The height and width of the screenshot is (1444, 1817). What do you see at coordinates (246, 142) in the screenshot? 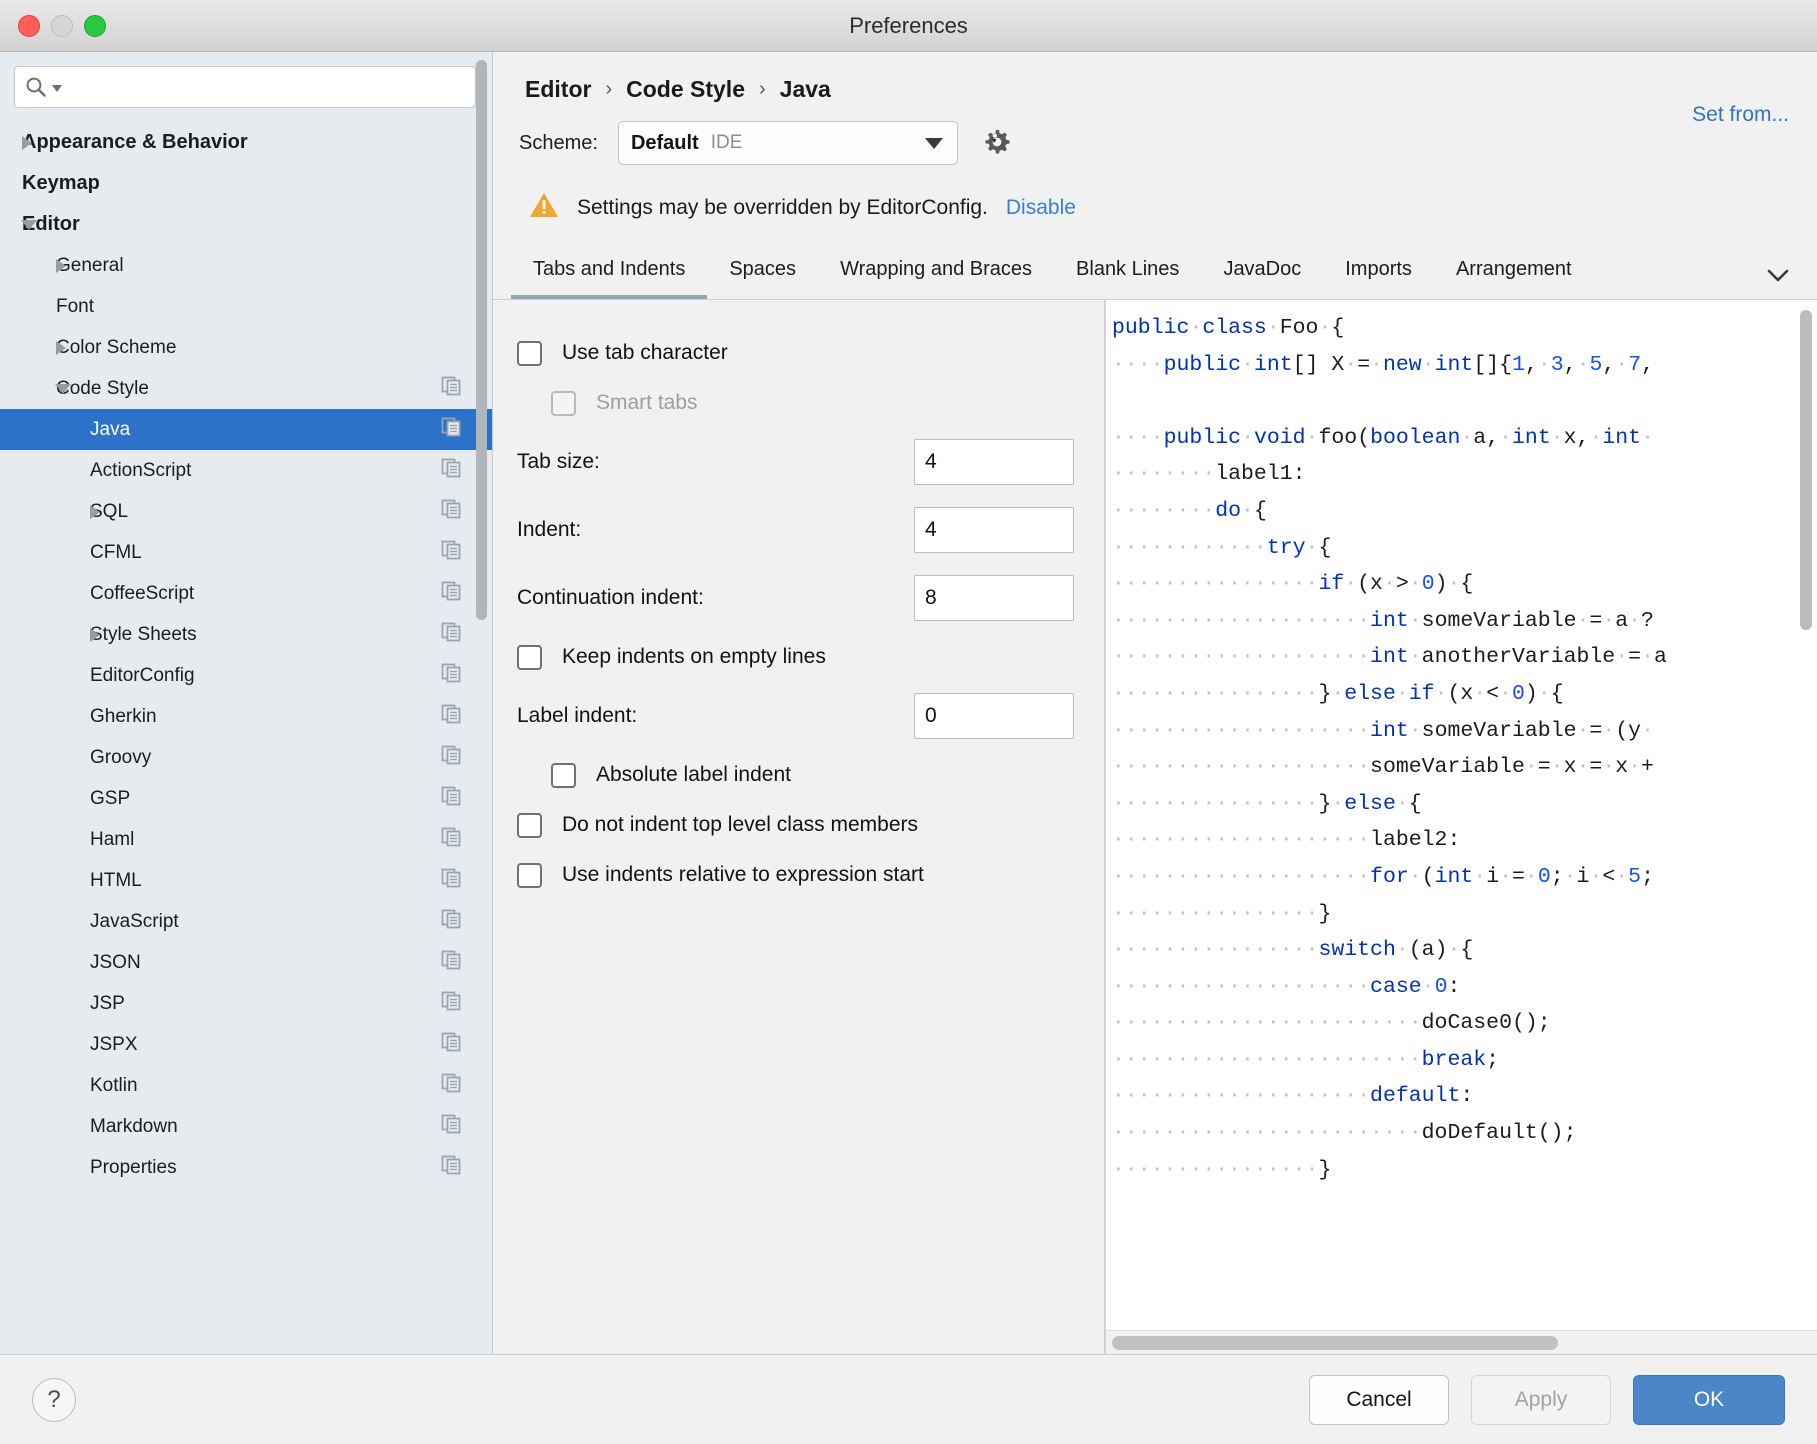
I see `sidebar-item-appearance-behavior: Appearance & Behavior` at bounding box center [246, 142].